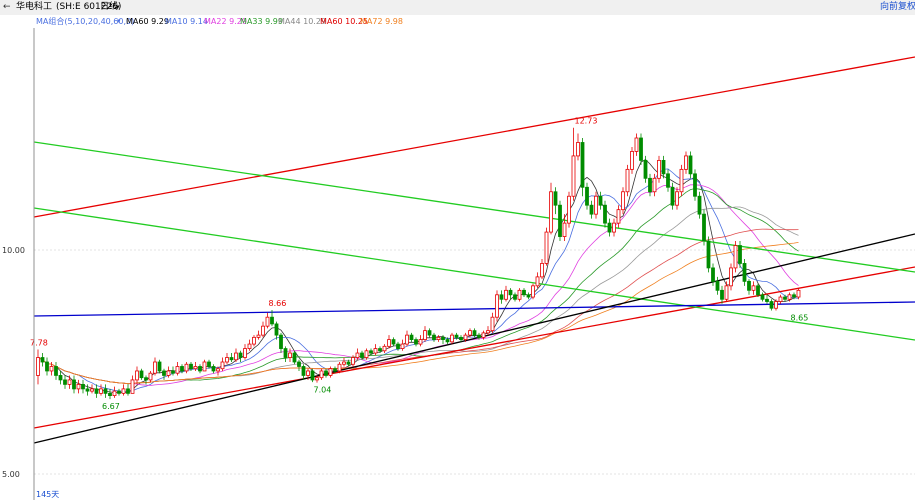  What do you see at coordinates (278, 303) in the screenshot?
I see `price-annotation: 8.66` at bounding box center [278, 303].